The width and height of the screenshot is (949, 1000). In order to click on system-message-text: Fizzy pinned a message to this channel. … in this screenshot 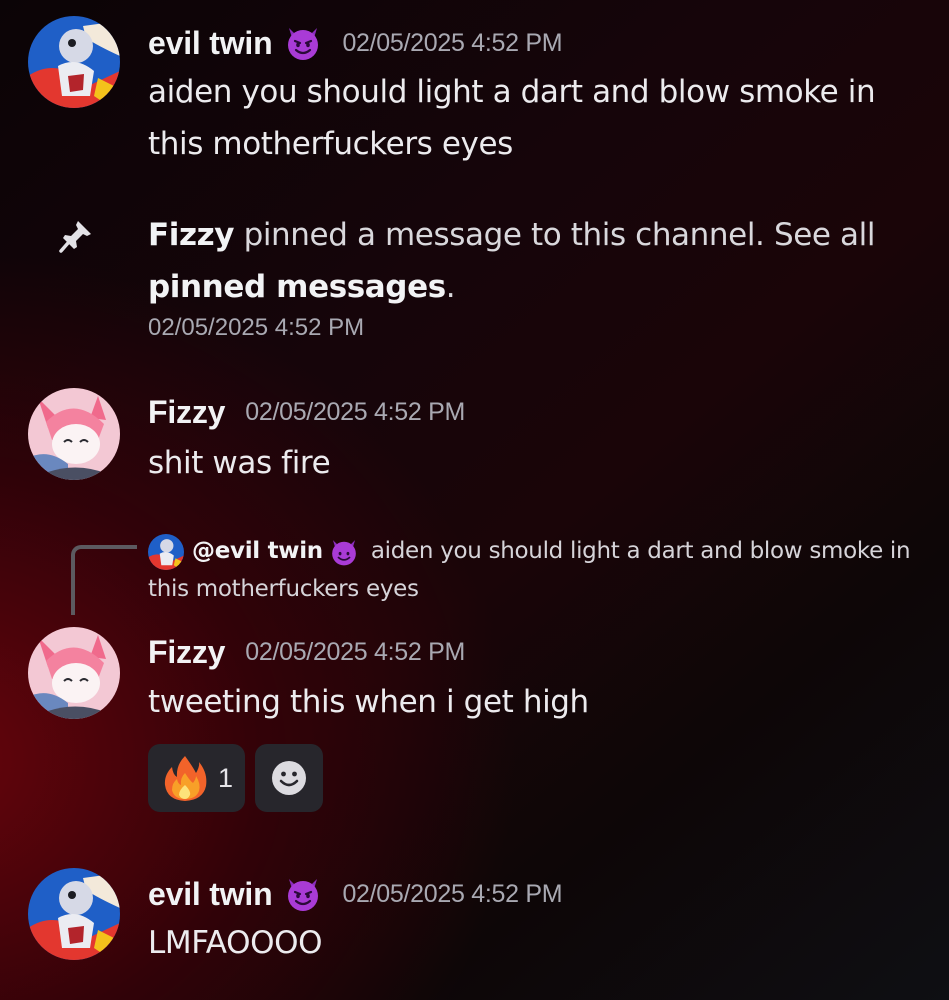, I will do `click(528, 261)`.